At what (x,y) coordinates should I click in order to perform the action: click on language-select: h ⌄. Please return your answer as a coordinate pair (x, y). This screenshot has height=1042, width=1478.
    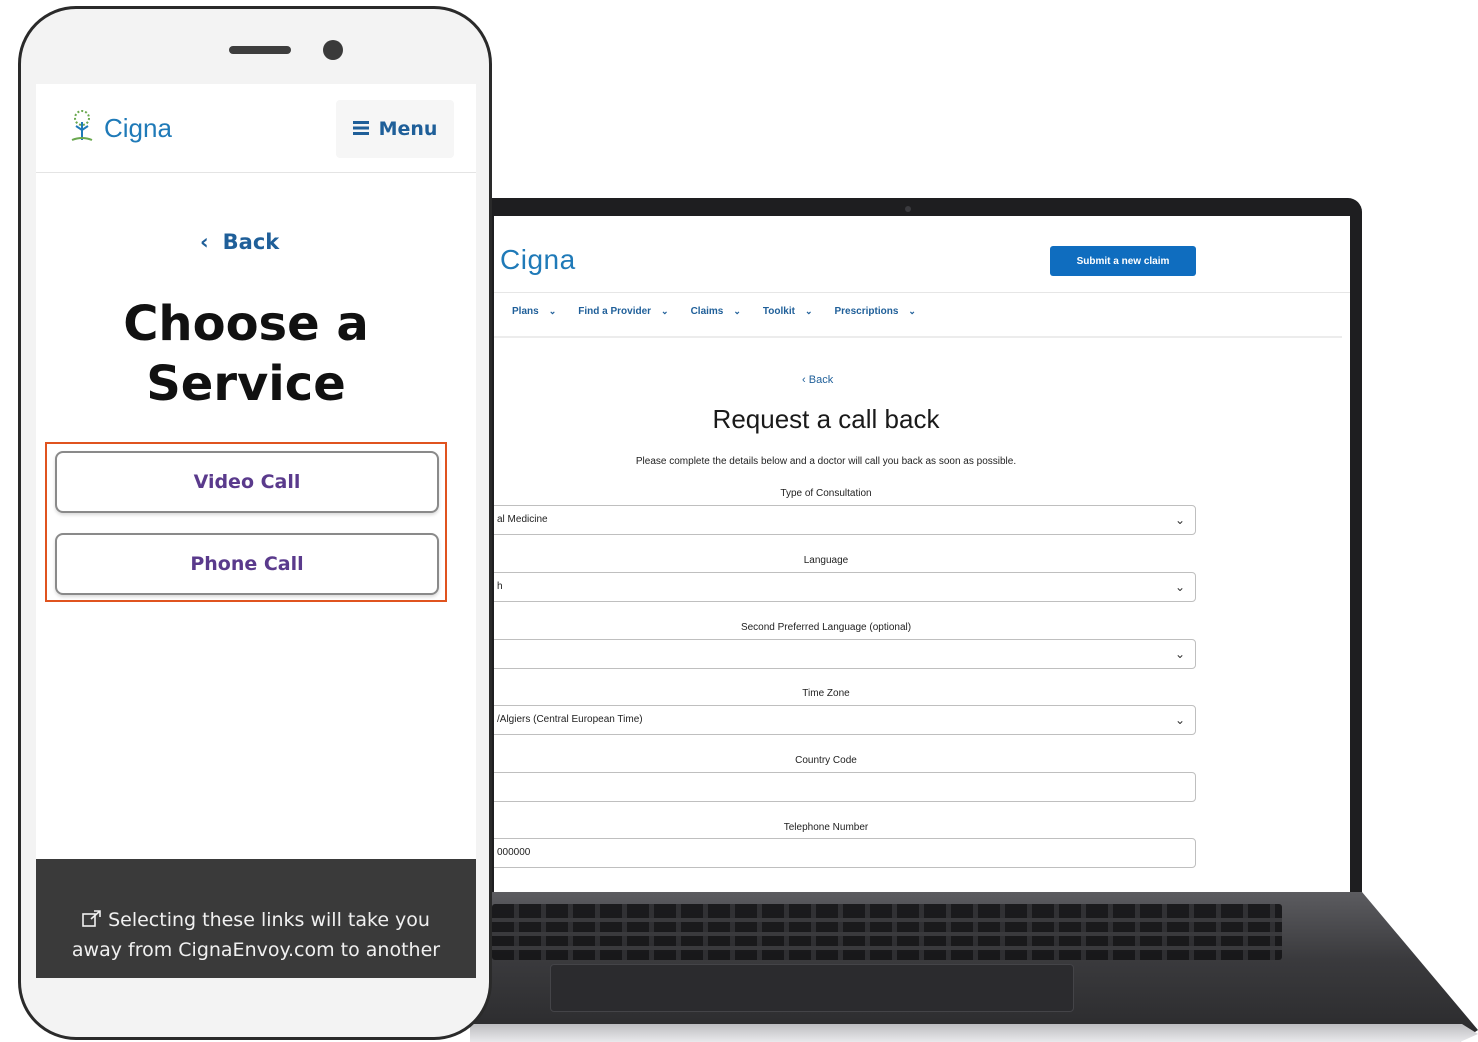
    Looking at the image, I should click on (845, 587).